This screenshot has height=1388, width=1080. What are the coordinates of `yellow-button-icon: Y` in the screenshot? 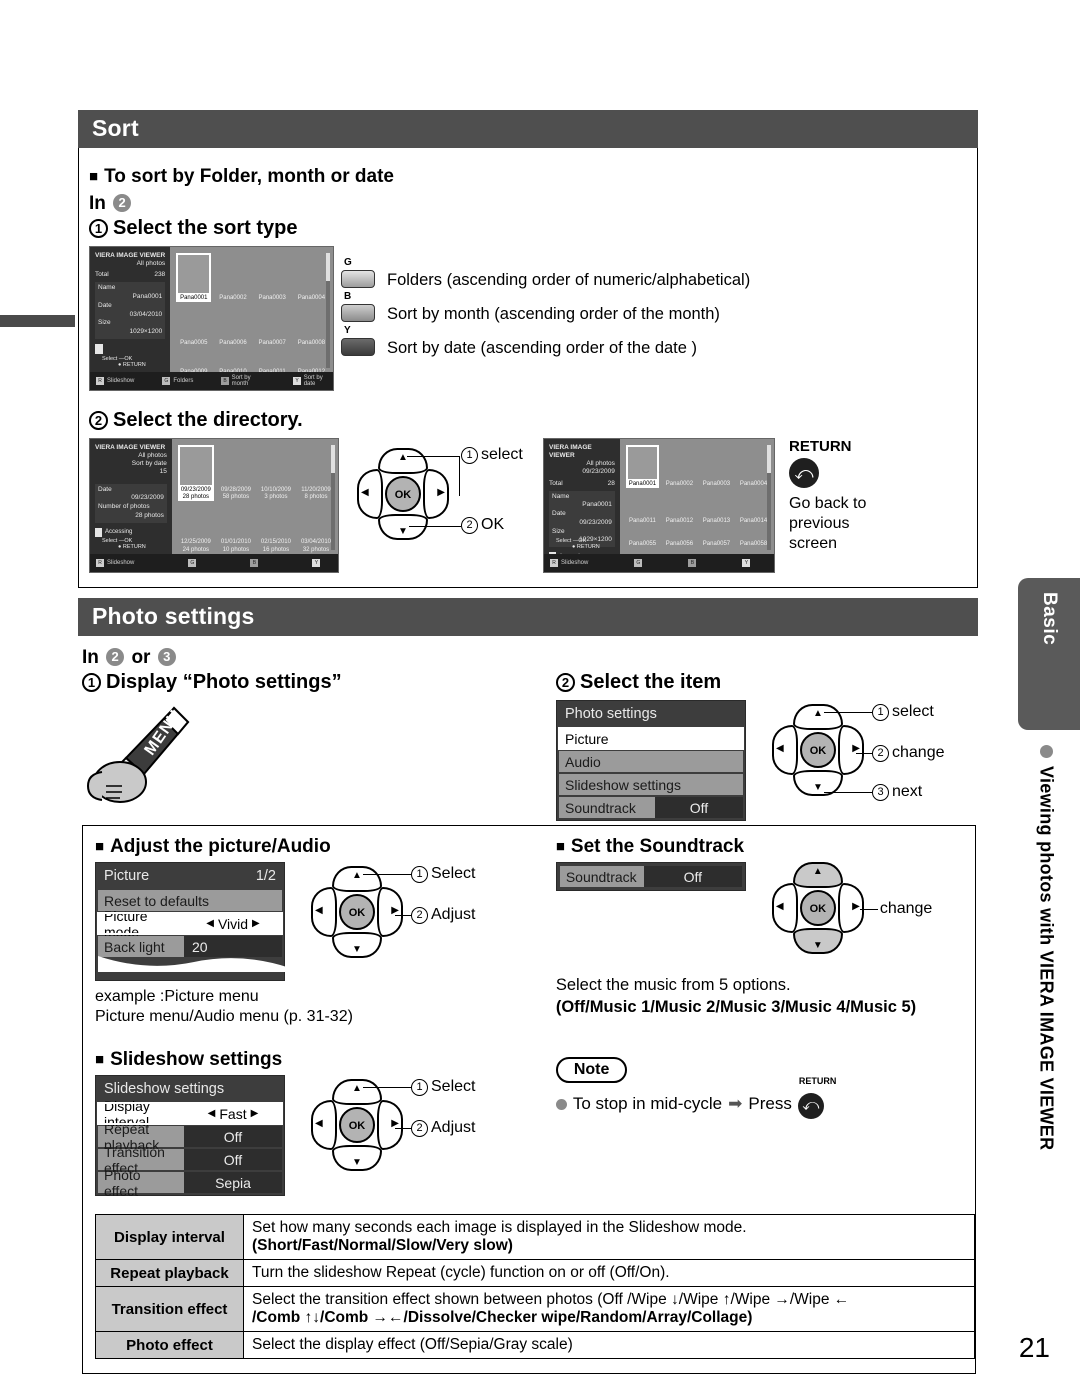 It's located at (358, 340).